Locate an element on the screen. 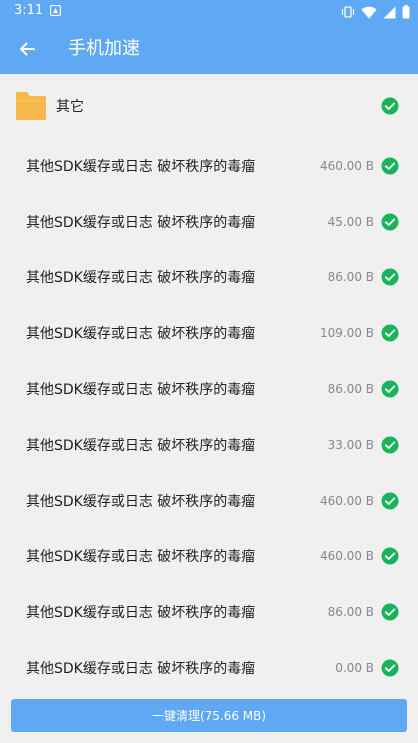  vibrate-icon is located at coordinates (348, 12).